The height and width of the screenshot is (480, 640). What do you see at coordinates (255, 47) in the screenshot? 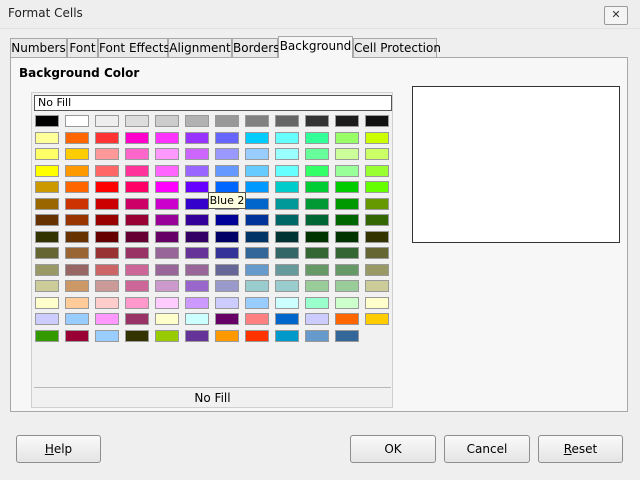
I see `tab-borders: Borders` at bounding box center [255, 47].